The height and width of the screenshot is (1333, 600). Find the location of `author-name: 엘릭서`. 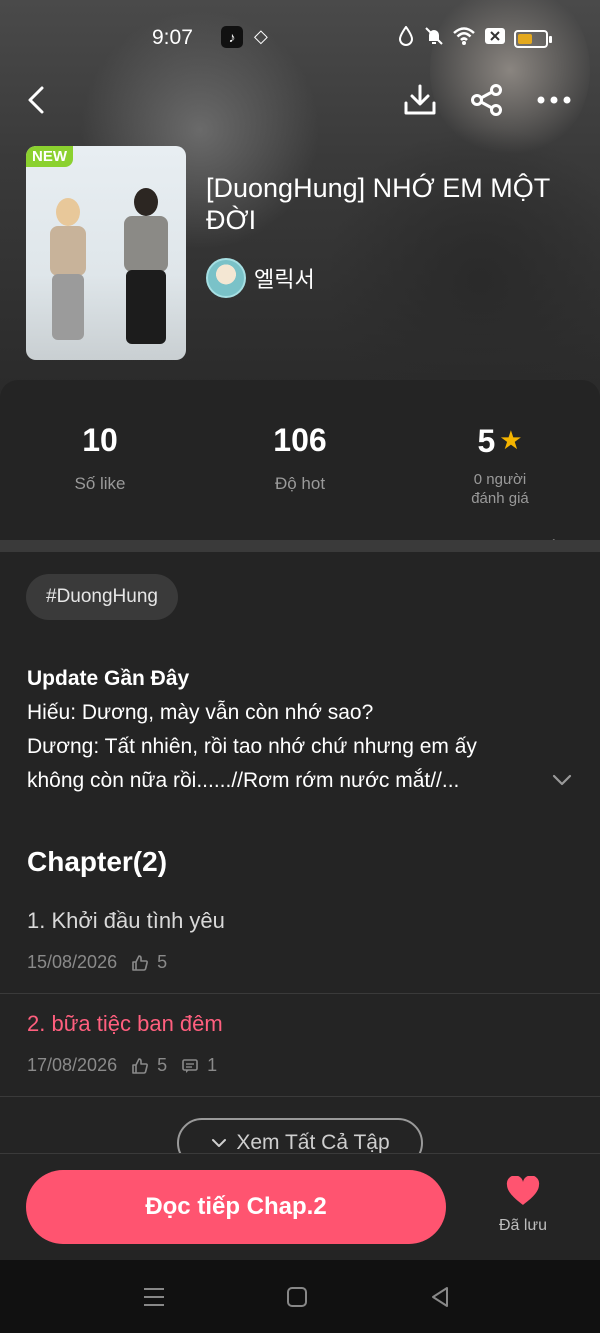

author-name: 엘릭서 is located at coordinates (284, 279).